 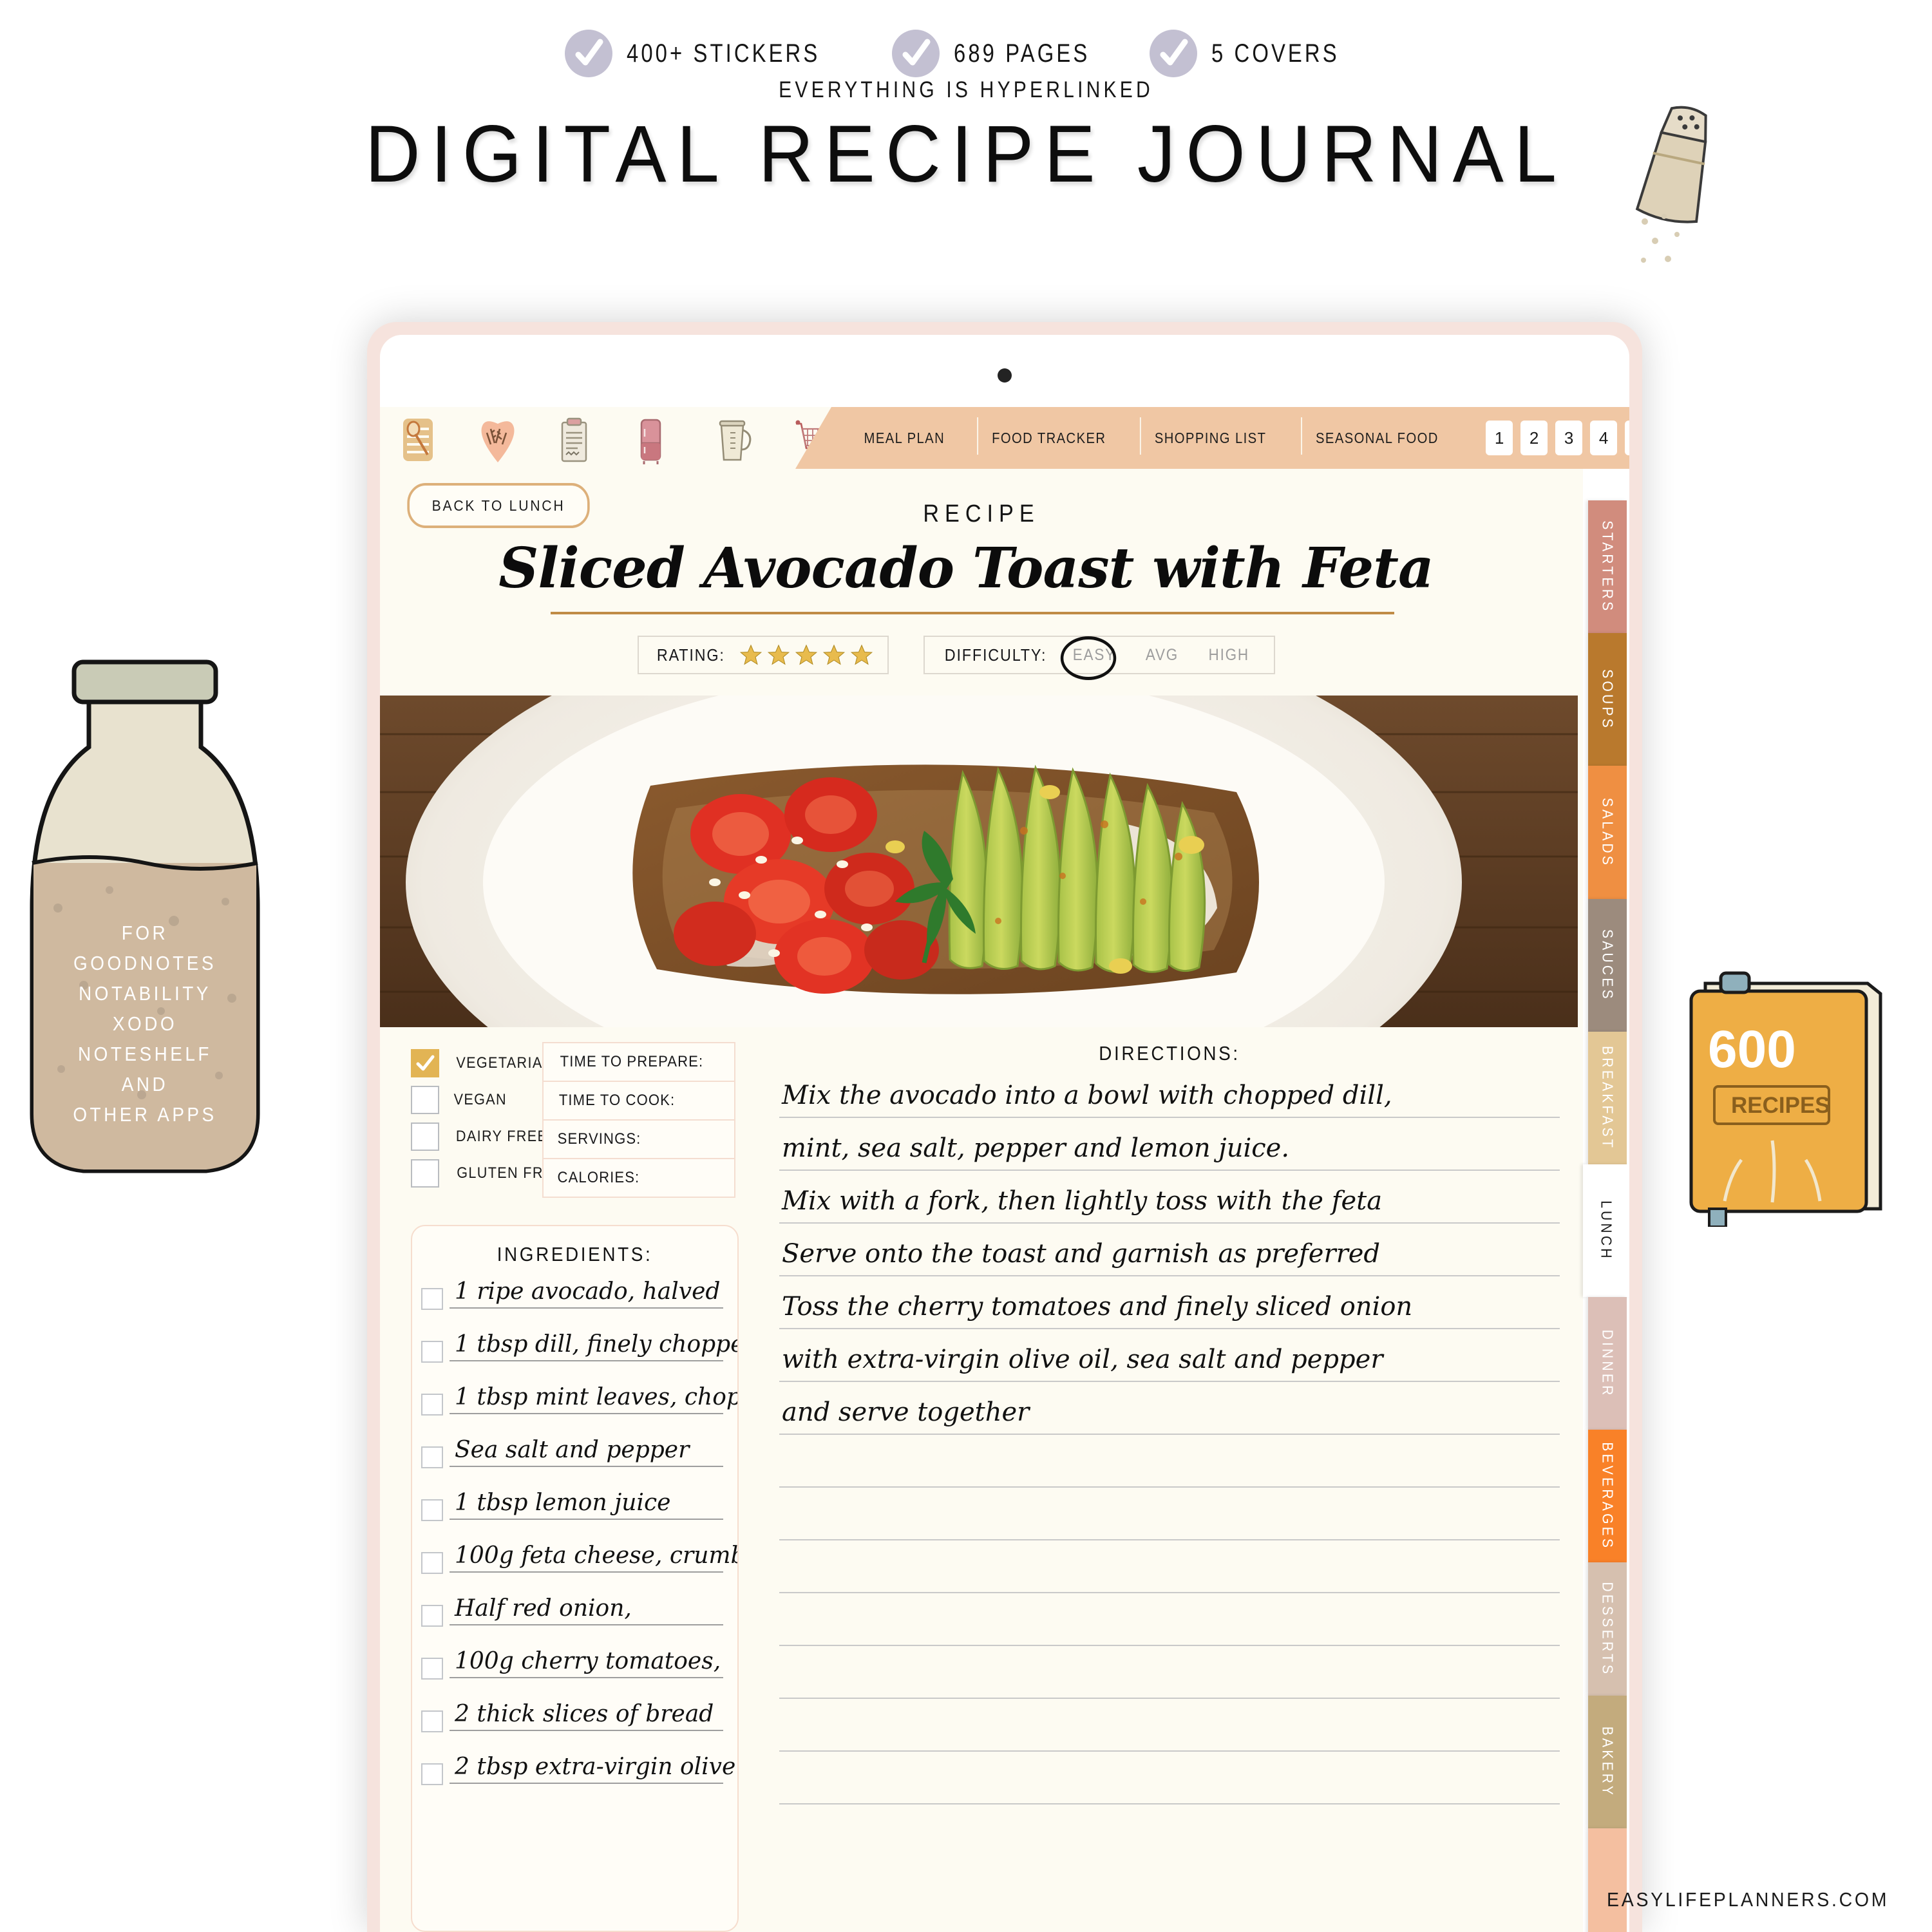 What do you see at coordinates (563, 1503) in the screenshot?
I see `ingredient-text: 1 tbsp lemon juice` at bounding box center [563, 1503].